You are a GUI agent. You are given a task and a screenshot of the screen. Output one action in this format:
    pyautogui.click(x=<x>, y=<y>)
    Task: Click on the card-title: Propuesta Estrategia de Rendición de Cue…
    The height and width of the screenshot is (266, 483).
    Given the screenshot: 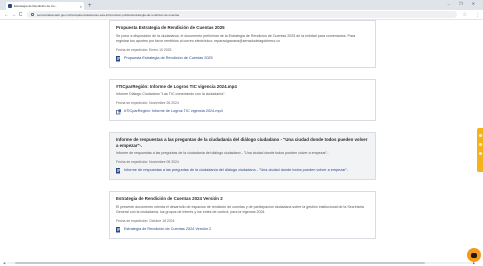 What is the action you would take?
    pyautogui.click(x=170, y=27)
    